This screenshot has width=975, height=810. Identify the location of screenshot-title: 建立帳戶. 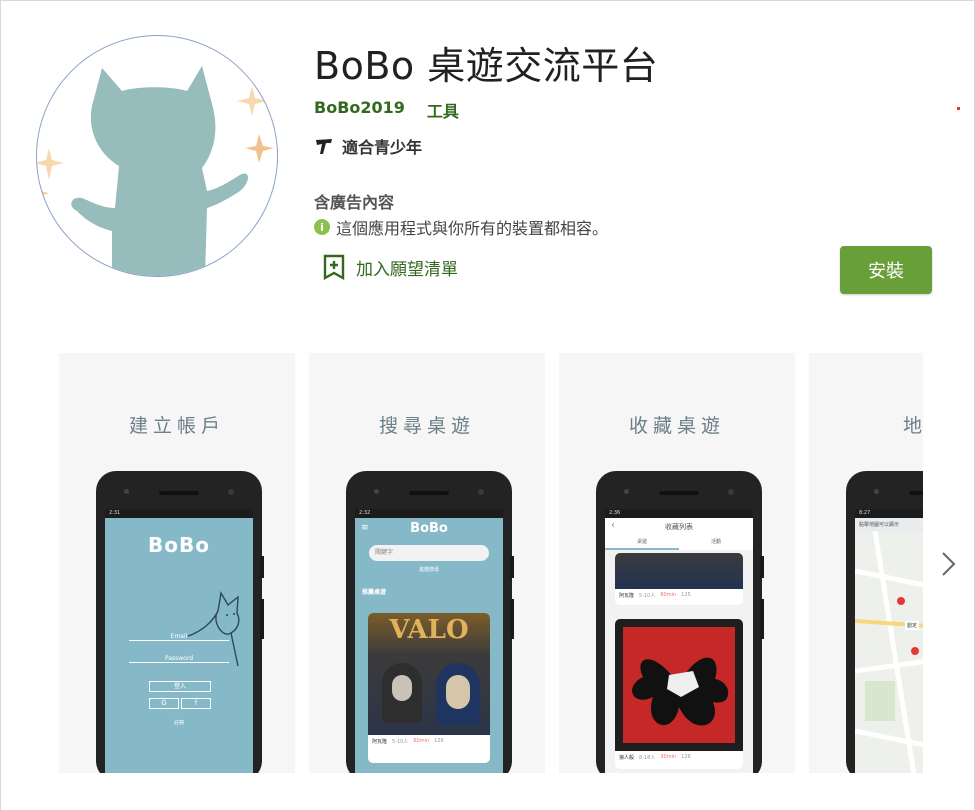
(176, 426).